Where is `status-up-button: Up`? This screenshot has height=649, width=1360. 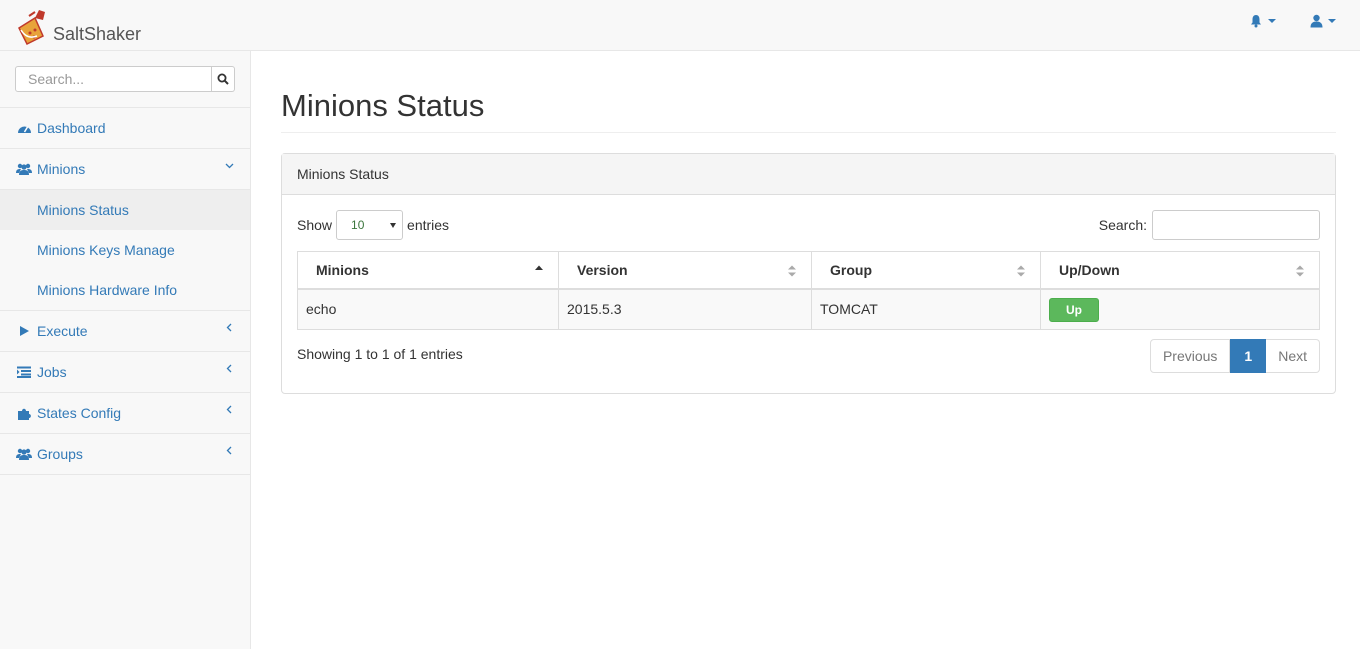 status-up-button: Up is located at coordinates (1074, 310).